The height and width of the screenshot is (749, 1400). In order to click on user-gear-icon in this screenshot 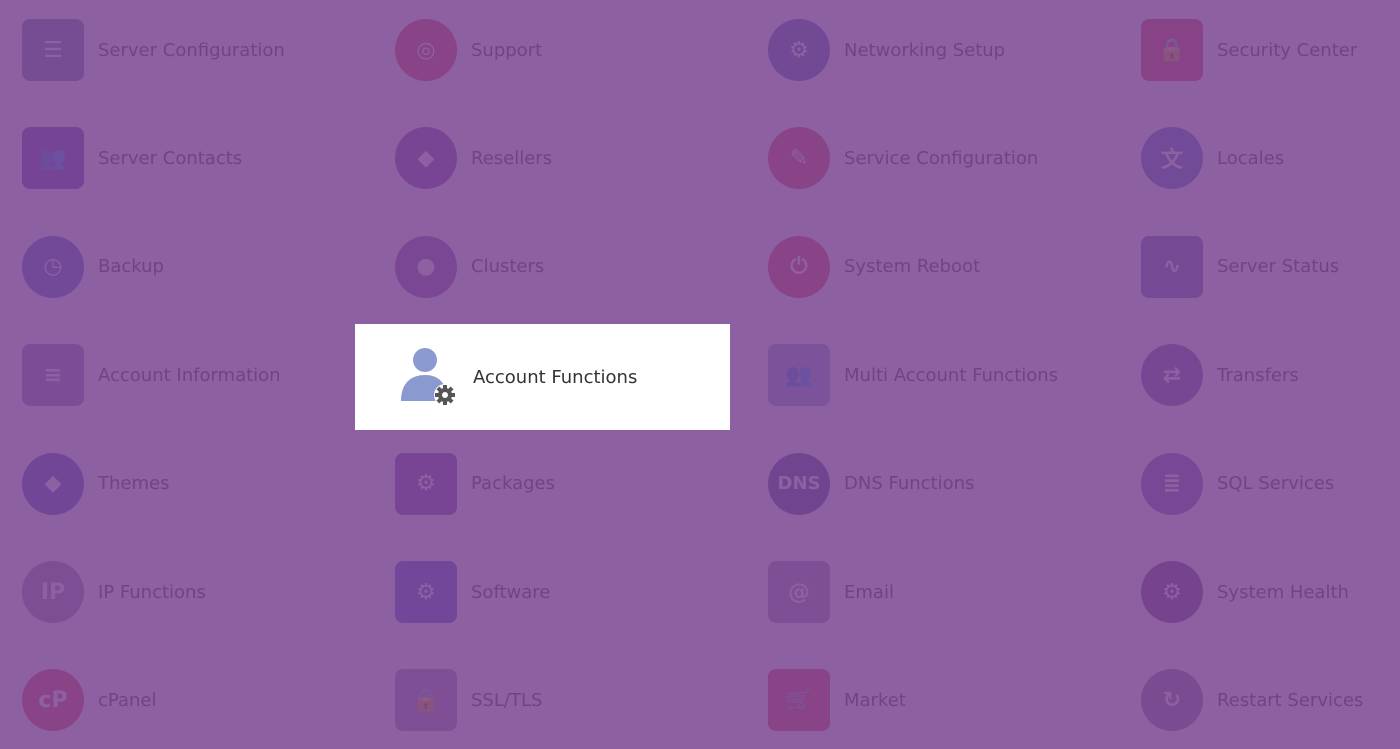, I will do `click(428, 377)`.